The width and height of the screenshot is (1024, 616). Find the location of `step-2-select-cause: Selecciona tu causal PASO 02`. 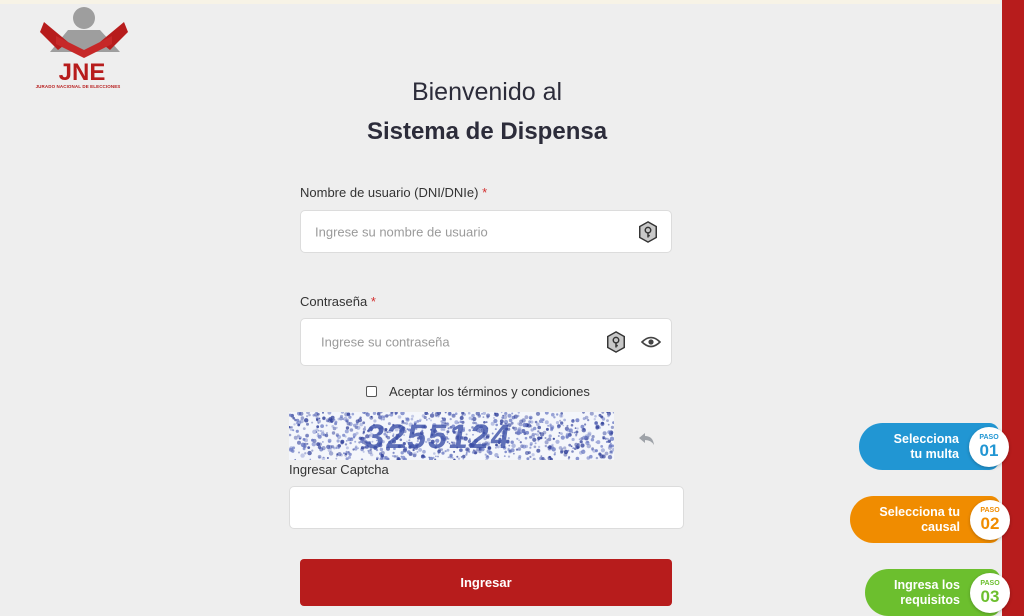

step-2-select-cause: Selecciona tu causal PASO 02 is located at coordinates (930, 519).